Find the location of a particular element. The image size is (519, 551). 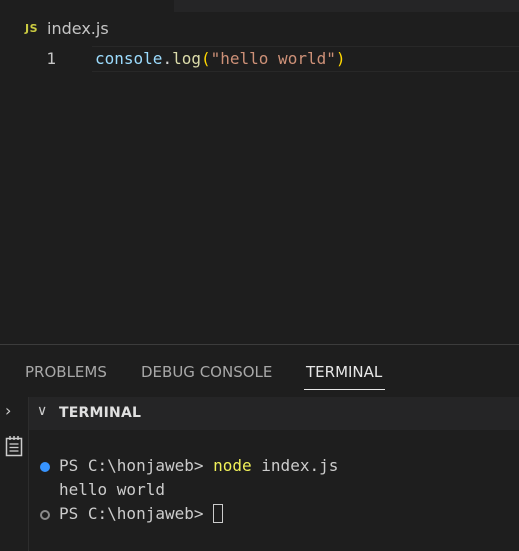

terminal-command: node is located at coordinates (232, 465).